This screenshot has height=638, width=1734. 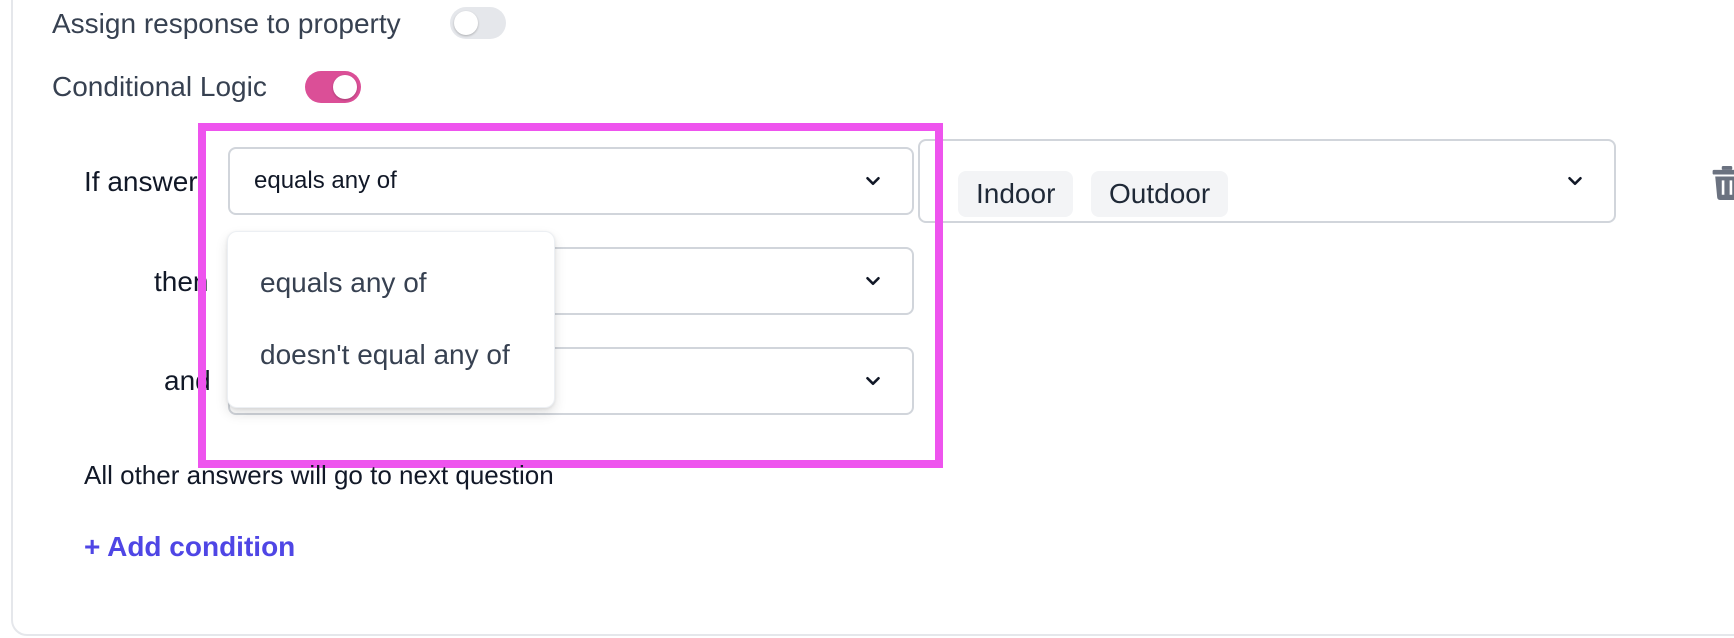 I want to click on and-label: and, so click(x=187, y=380).